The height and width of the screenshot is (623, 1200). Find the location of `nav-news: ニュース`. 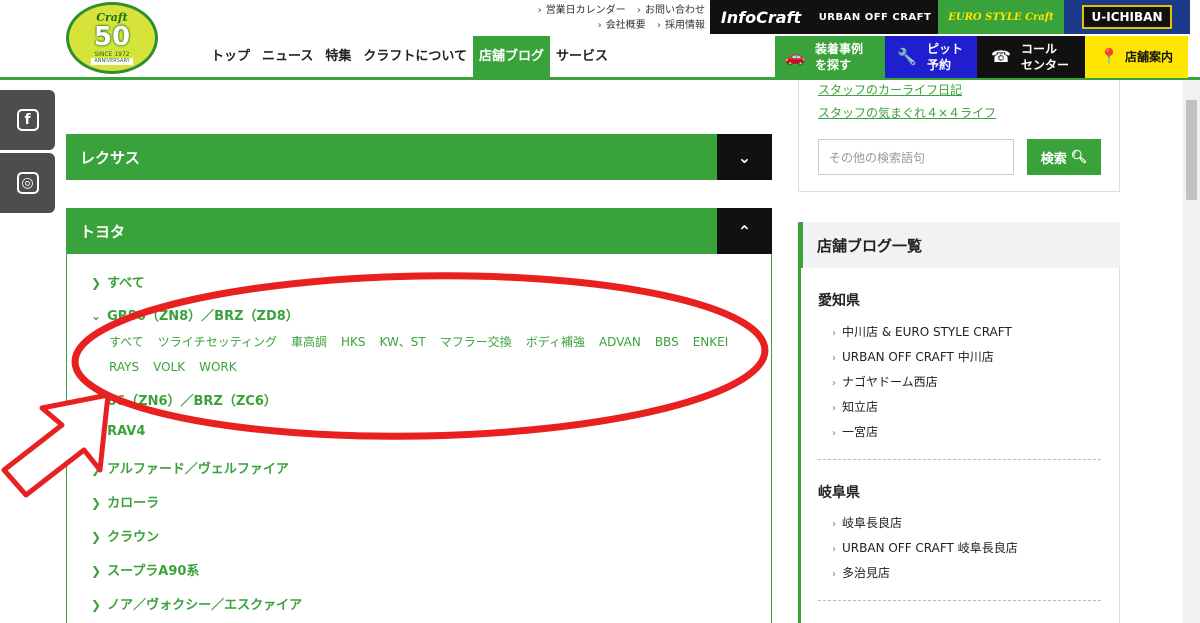

nav-news: ニュース is located at coordinates (287, 57).